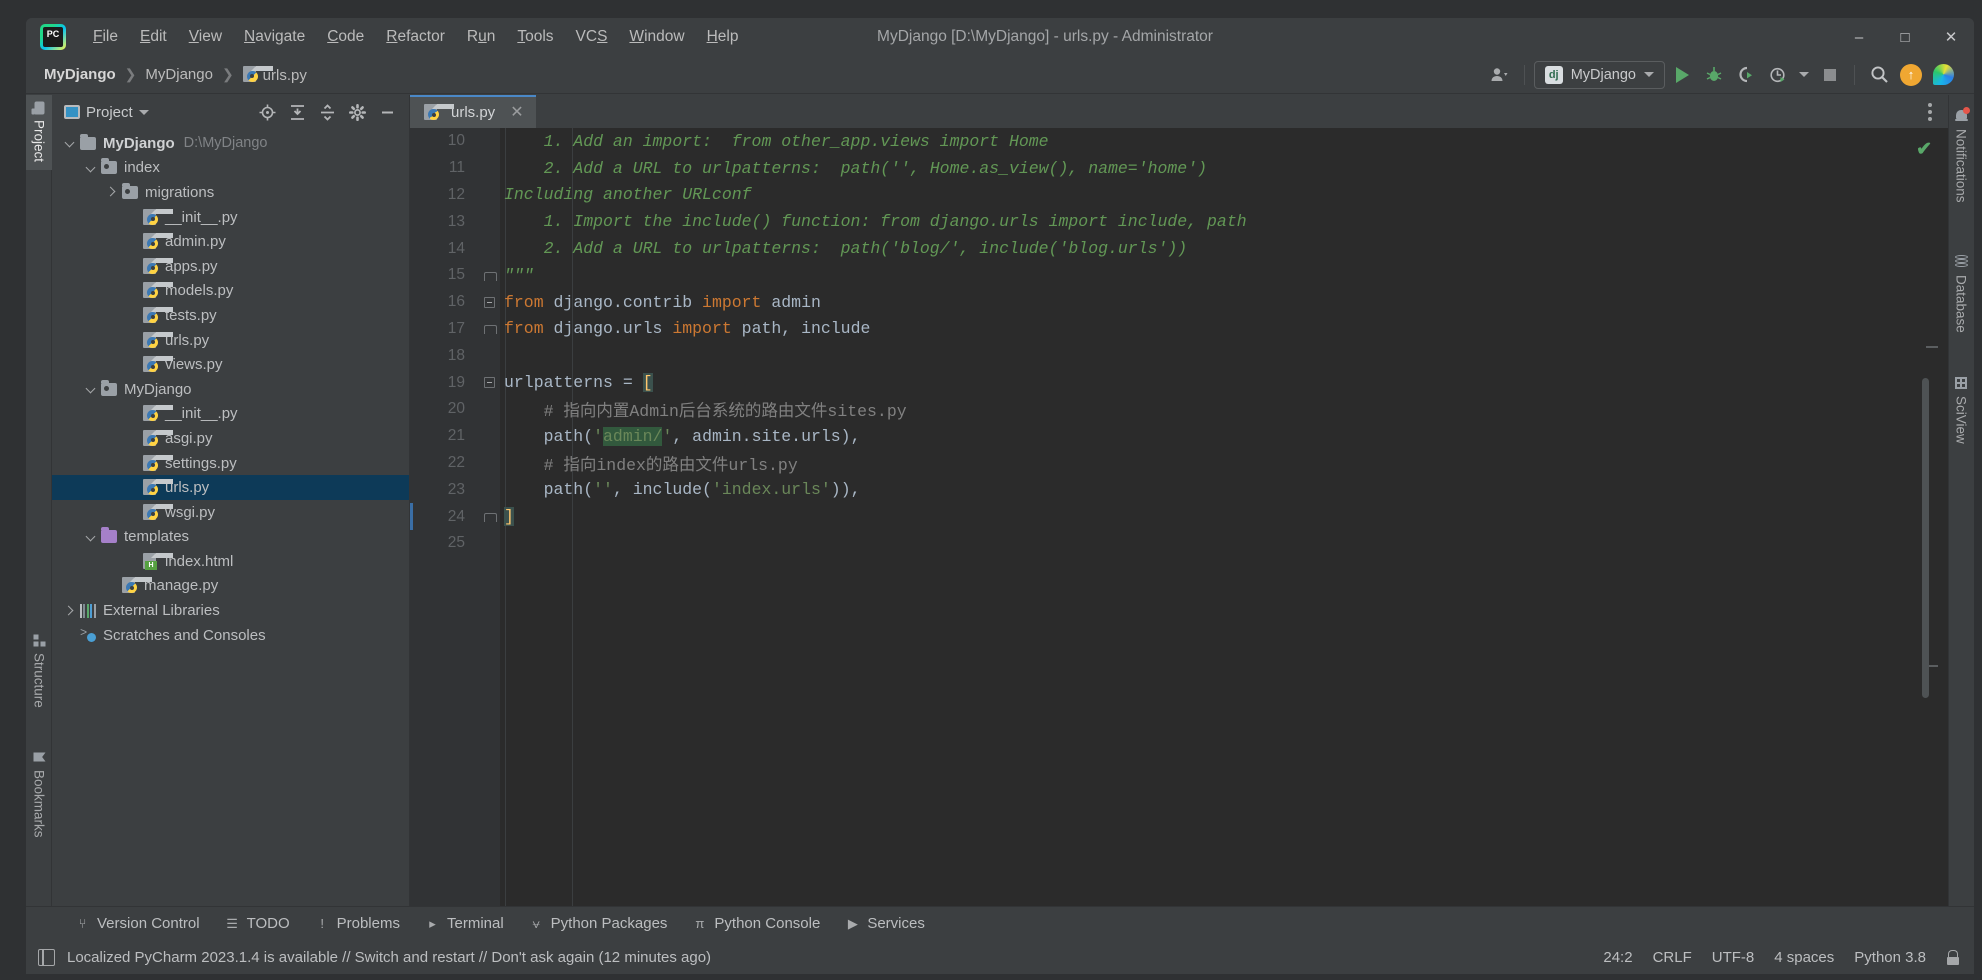 The width and height of the screenshot is (1982, 980). What do you see at coordinates (885, 923) in the screenshot?
I see `bottom-tab-services: ▶ Services` at bounding box center [885, 923].